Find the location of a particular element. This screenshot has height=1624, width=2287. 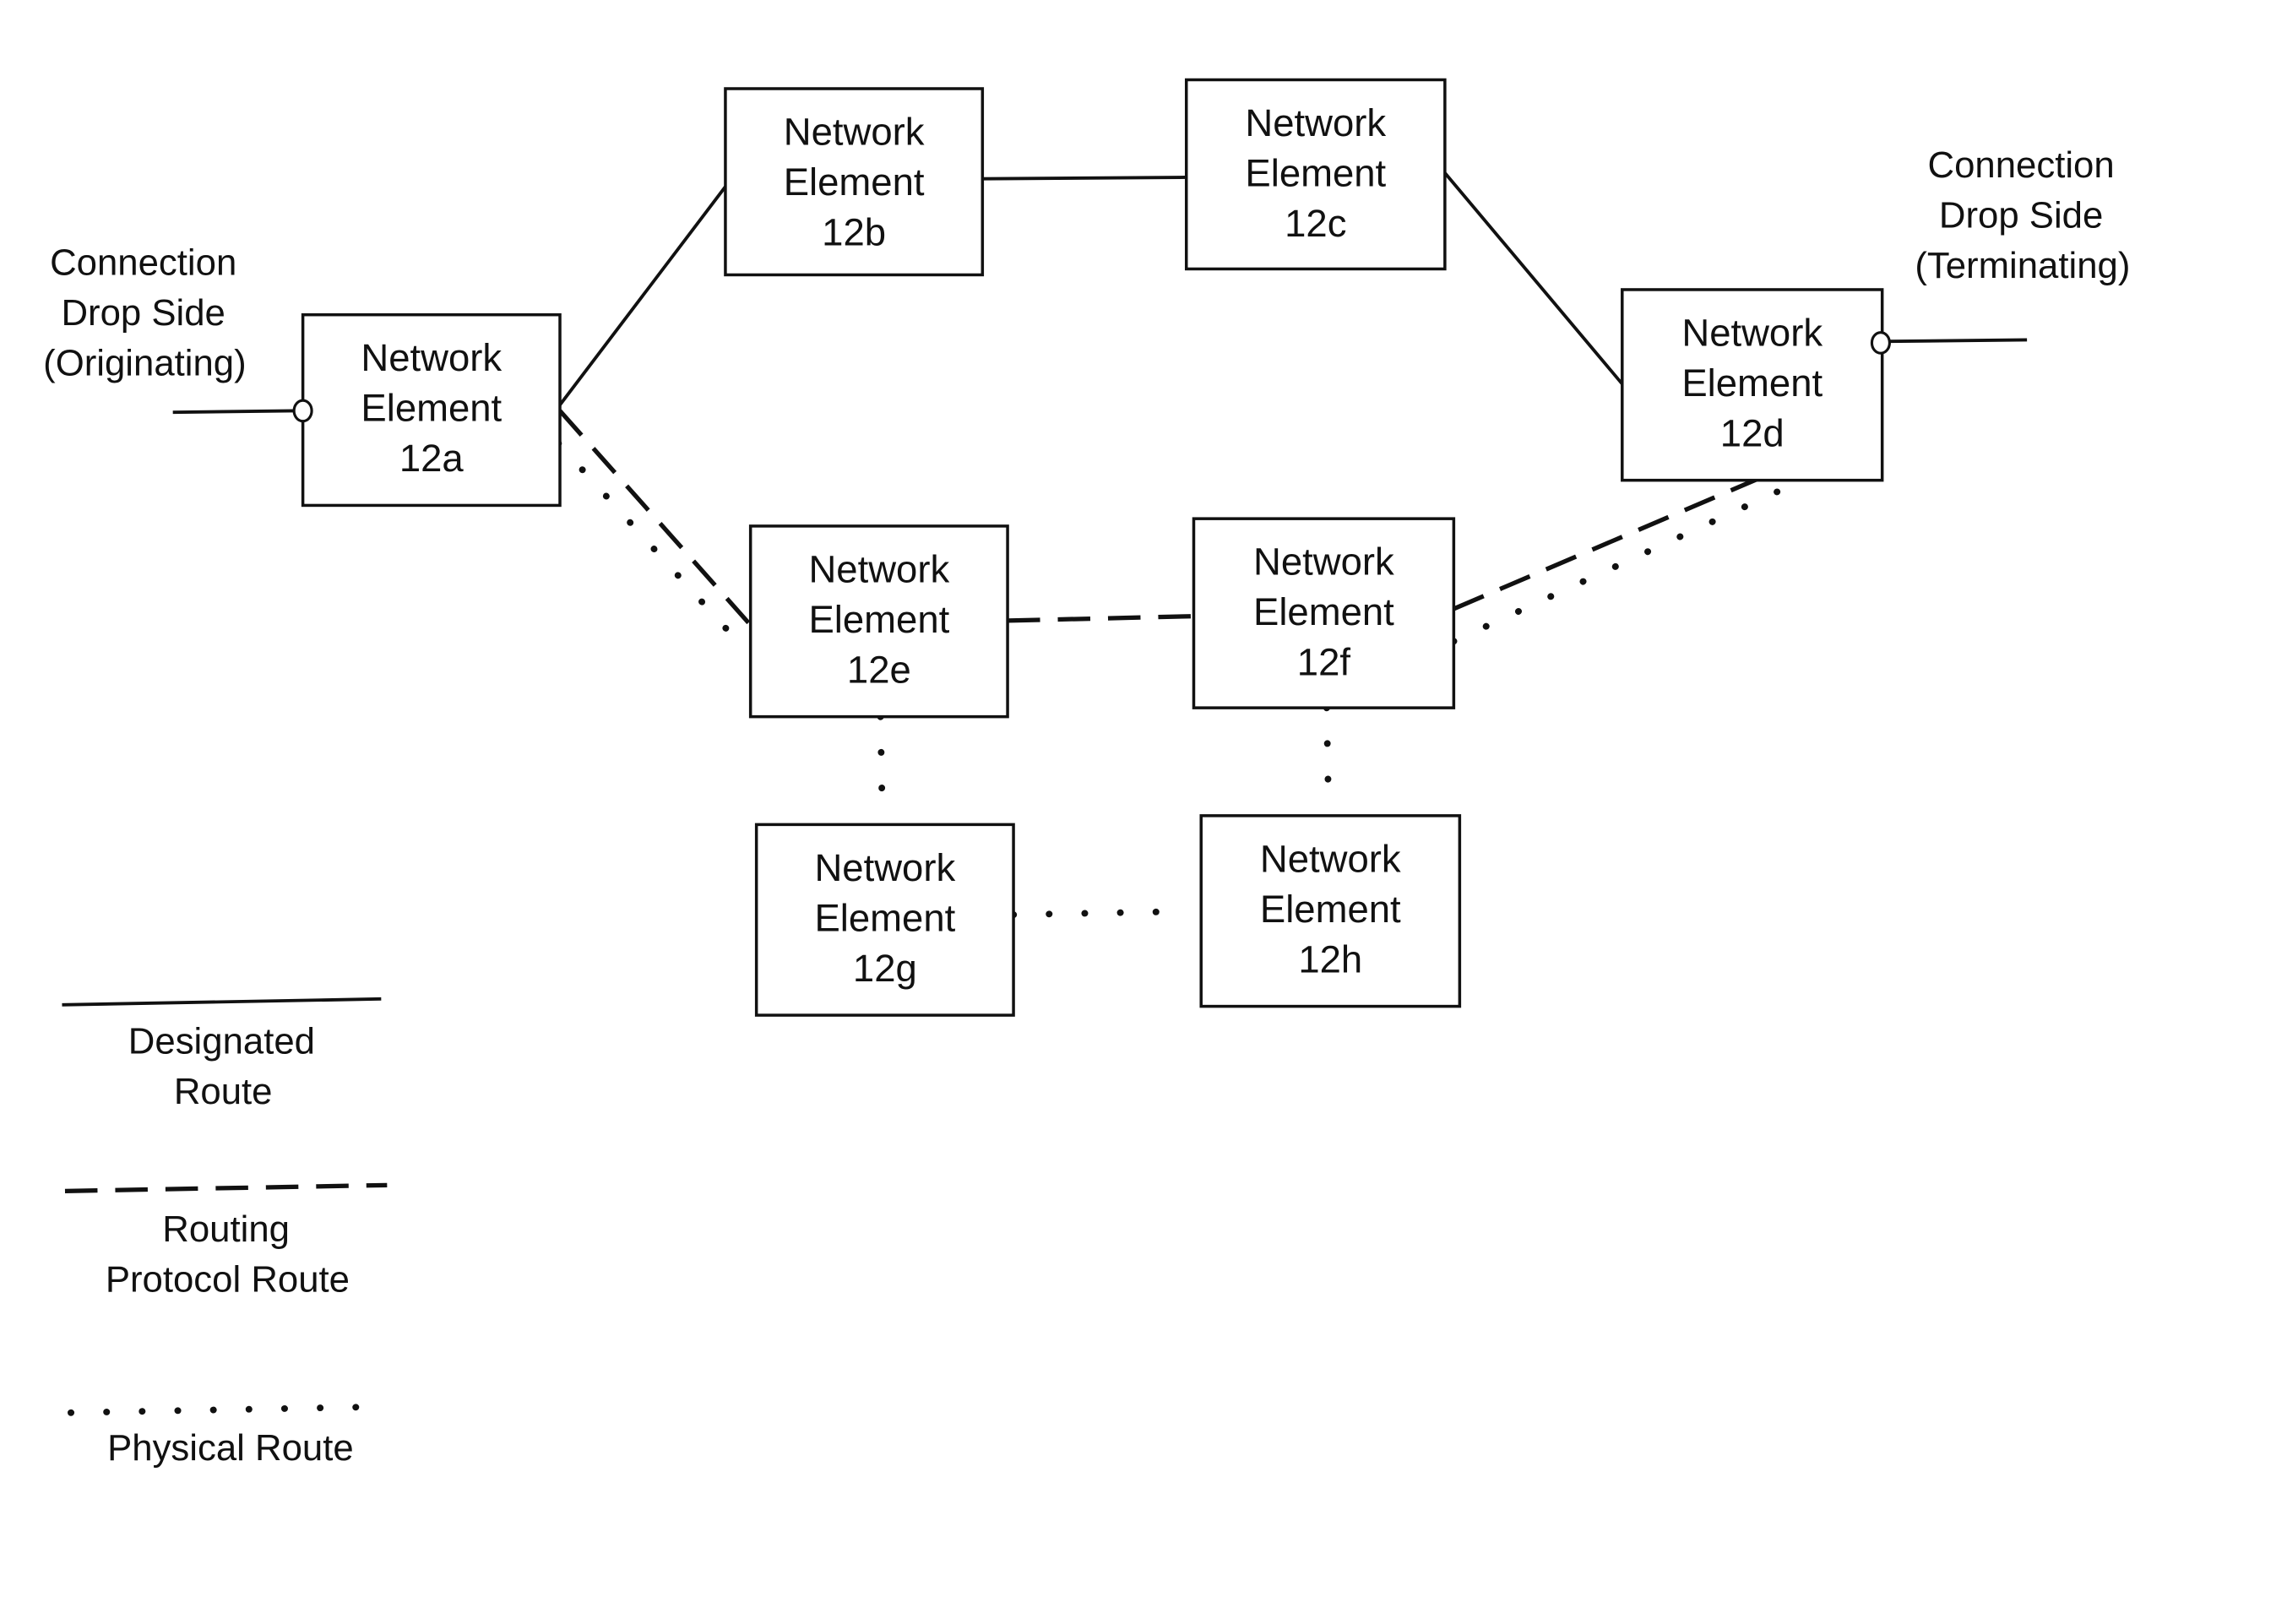

terminating-label-line-3: (Terminating) is located at coordinates (2022, 265).